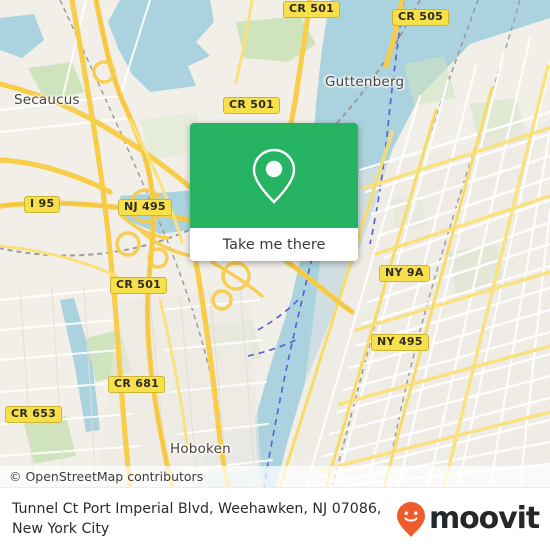 Image resolution: width=550 pixels, height=550 pixels. Describe the element at coordinates (42, 204) in the screenshot. I see `shield-i-95: I 95` at that location.